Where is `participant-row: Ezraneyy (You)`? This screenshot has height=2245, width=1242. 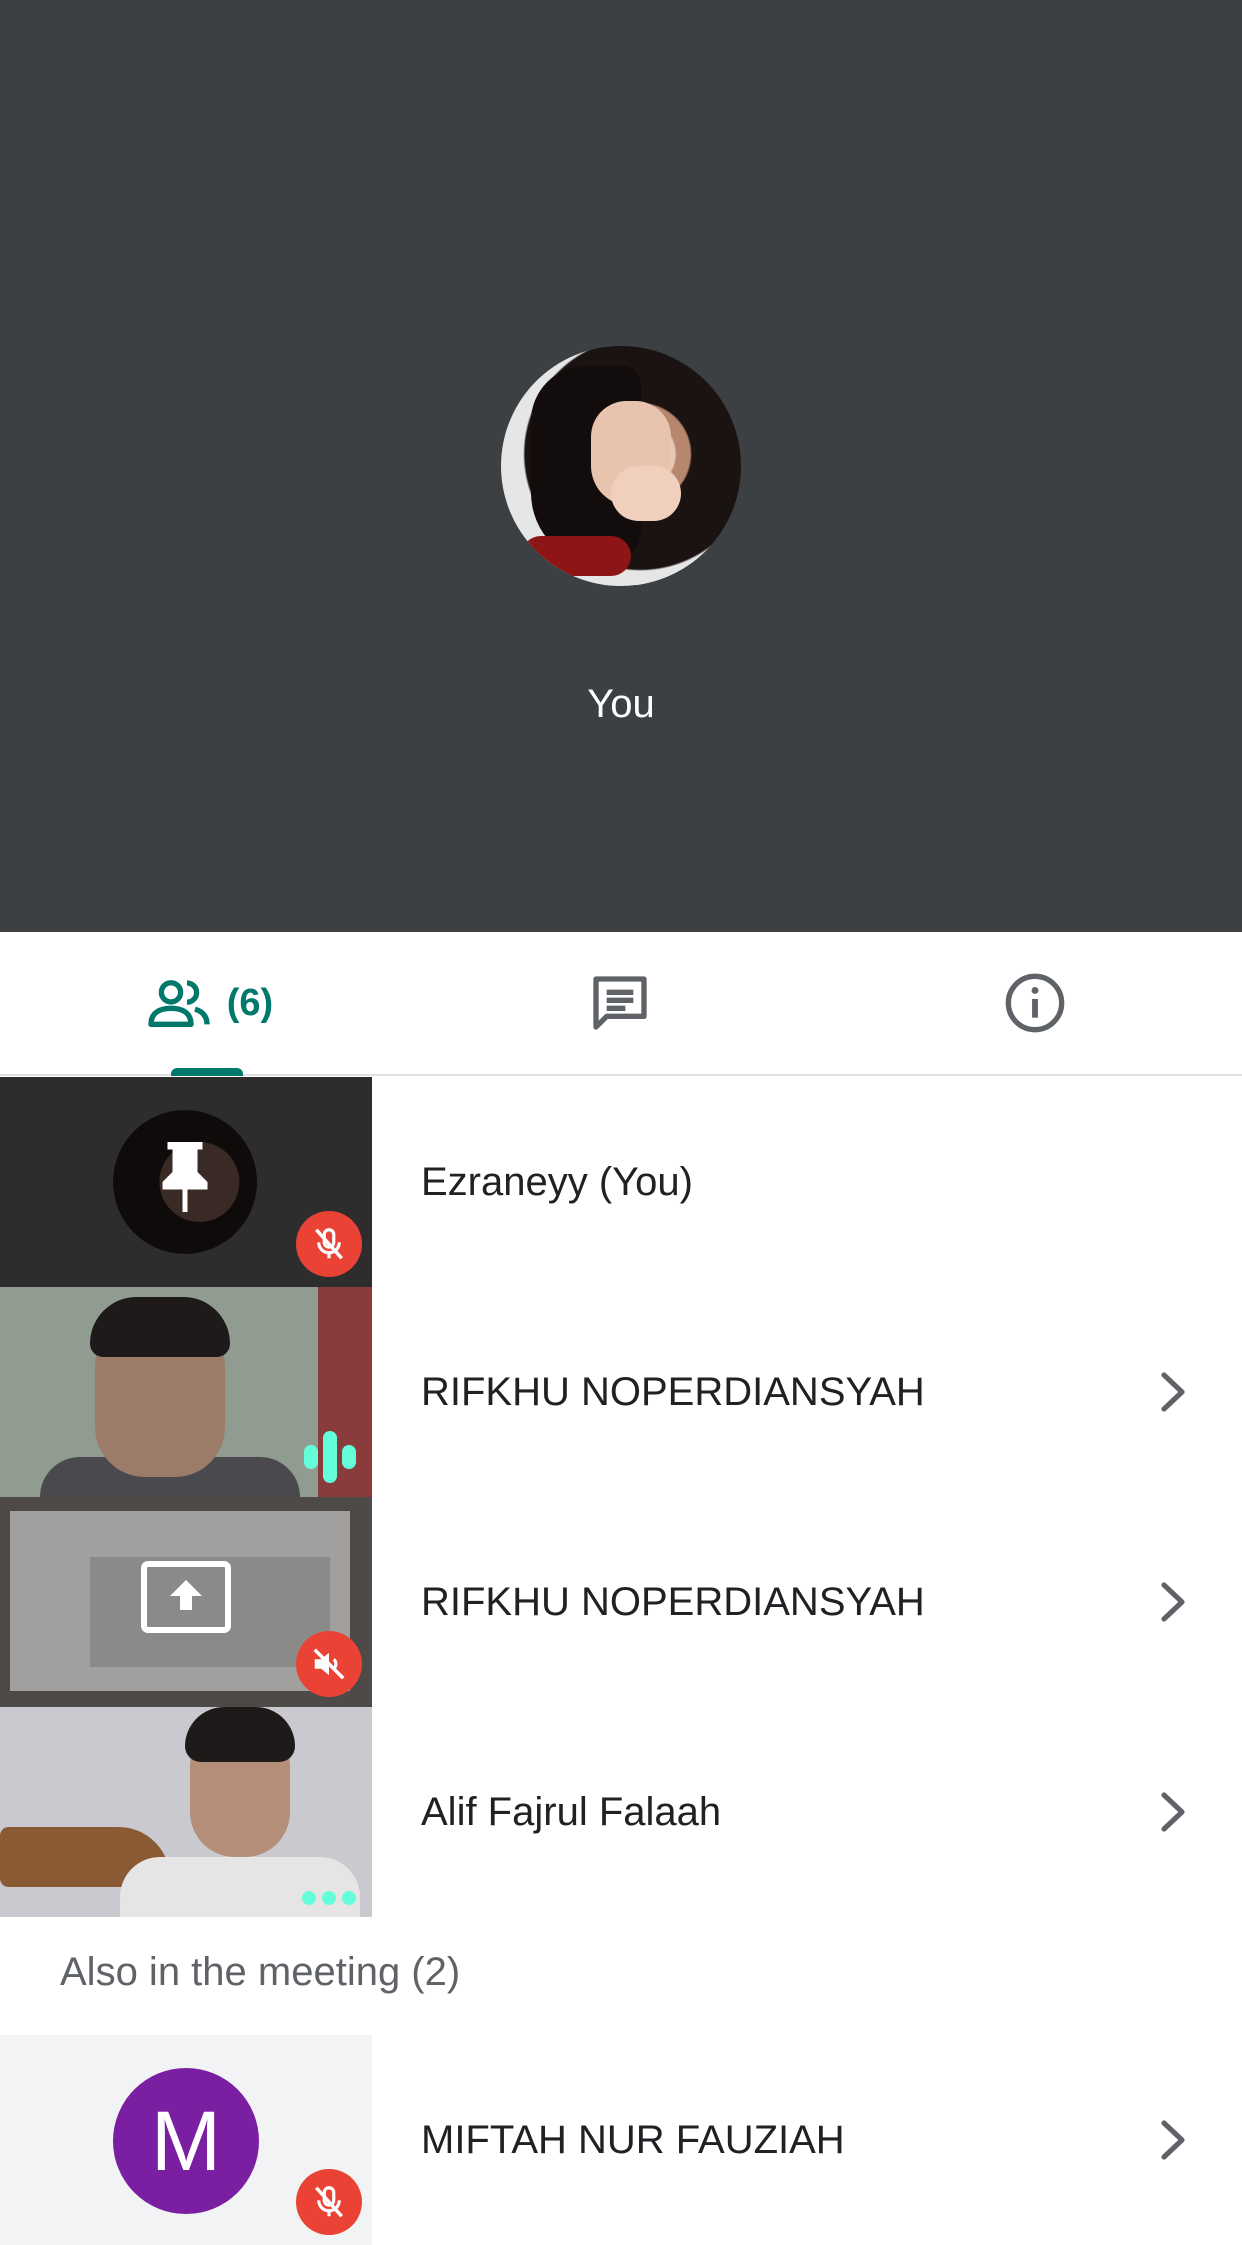 participant-row: Ezraneyy (You) is located at coordinates (621, 1182).